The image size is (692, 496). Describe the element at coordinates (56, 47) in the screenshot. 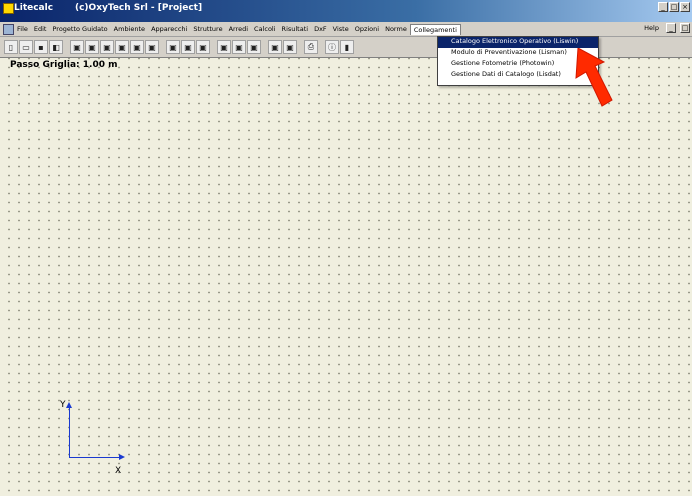

I see `project-icon: ◧` at that location.